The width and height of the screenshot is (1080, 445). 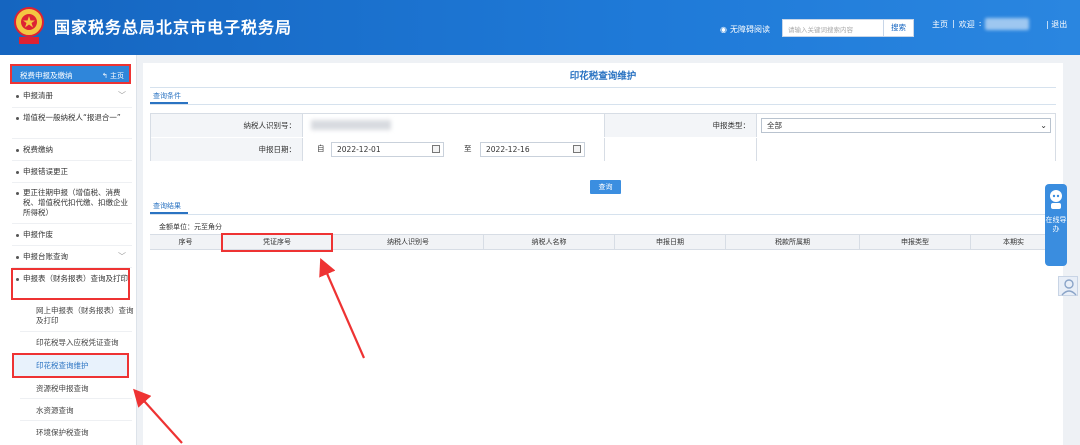 I want to click on annotation-arrows, so click(x=249, y=350).